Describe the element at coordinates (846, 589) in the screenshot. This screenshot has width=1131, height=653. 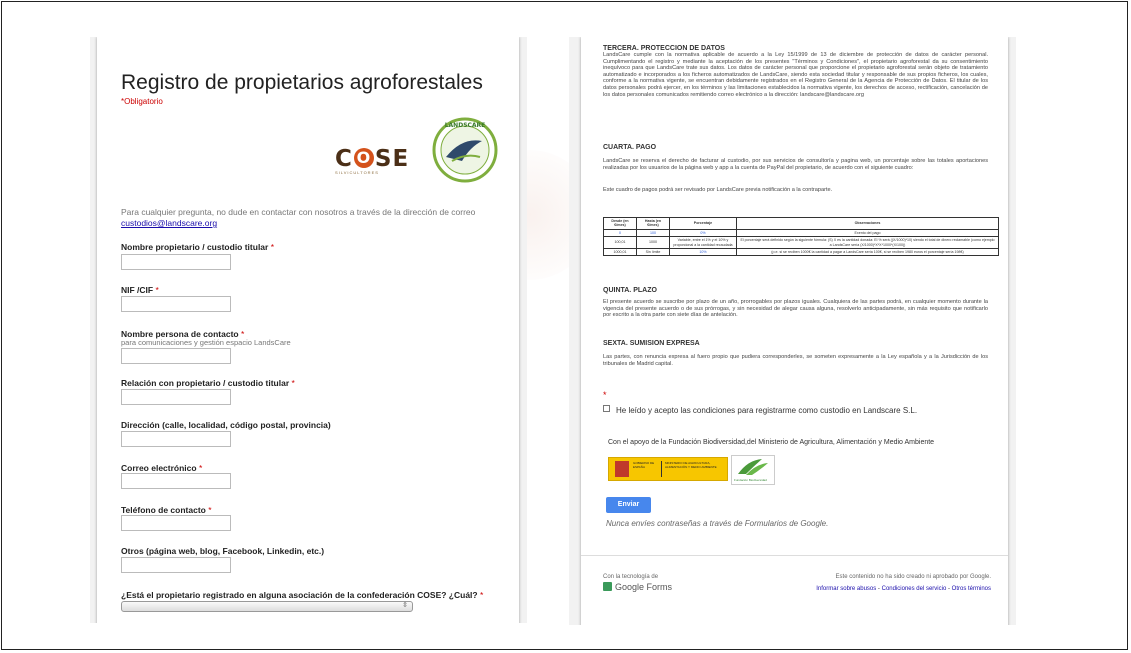
I see `report-abuse-link: Informar sobre abusos` at that location.